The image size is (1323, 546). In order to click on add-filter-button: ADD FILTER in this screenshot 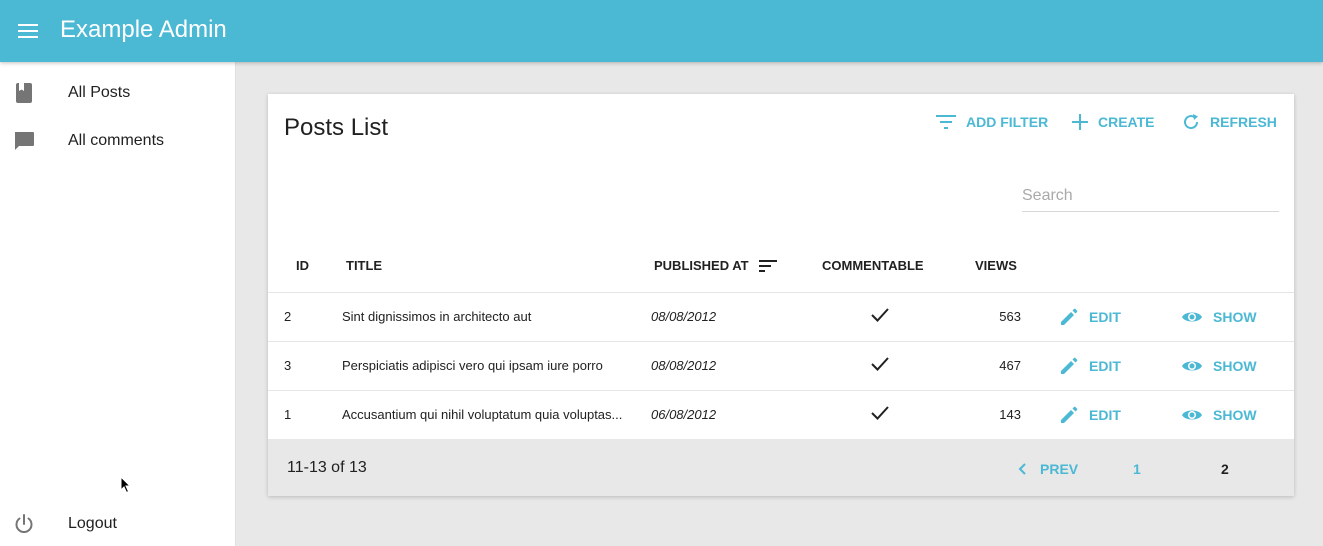, I will do `click(992, 122)`.